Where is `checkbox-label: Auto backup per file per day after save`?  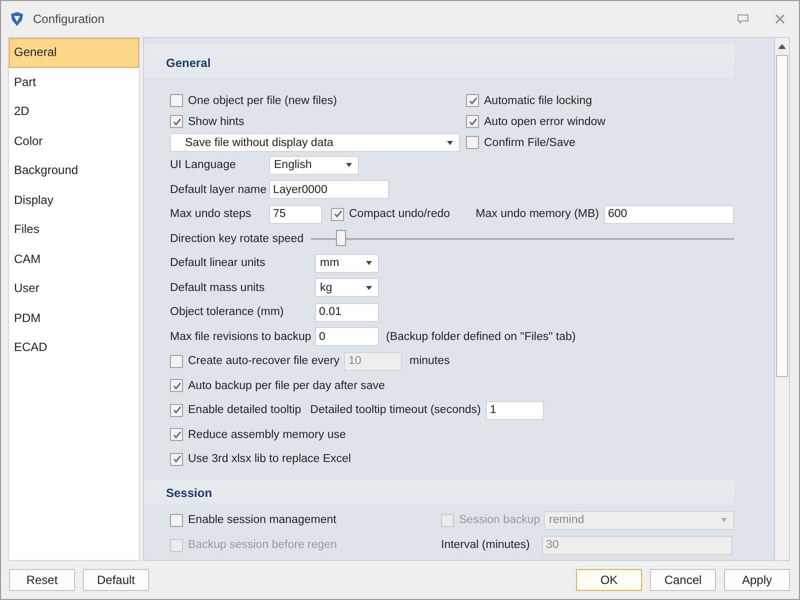 checkbox-label: Auto backup per file per day after save is located at coordinates (286, 386).